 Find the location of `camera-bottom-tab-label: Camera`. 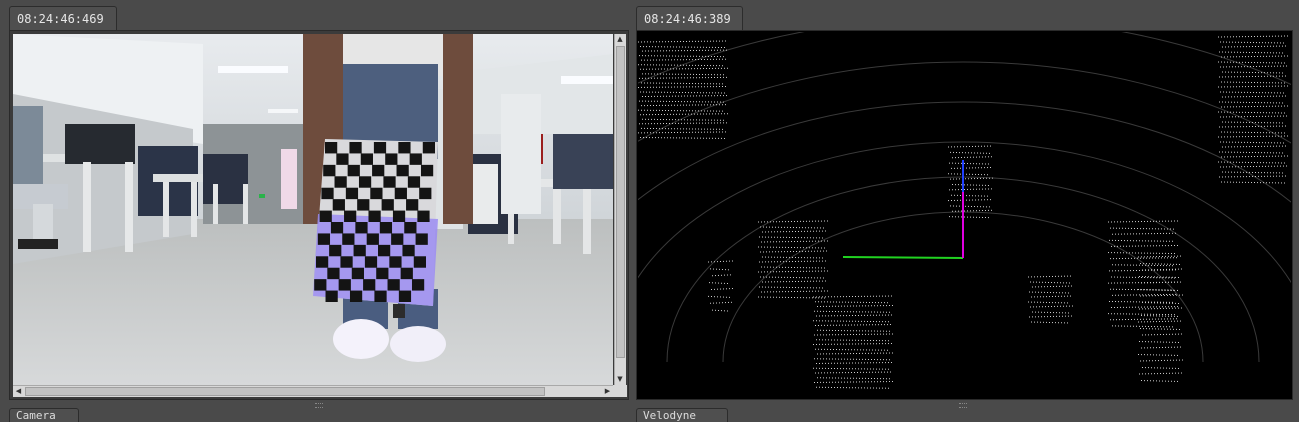

camera-bottom-tab-label: Camera is located at coordinates (36, 415).